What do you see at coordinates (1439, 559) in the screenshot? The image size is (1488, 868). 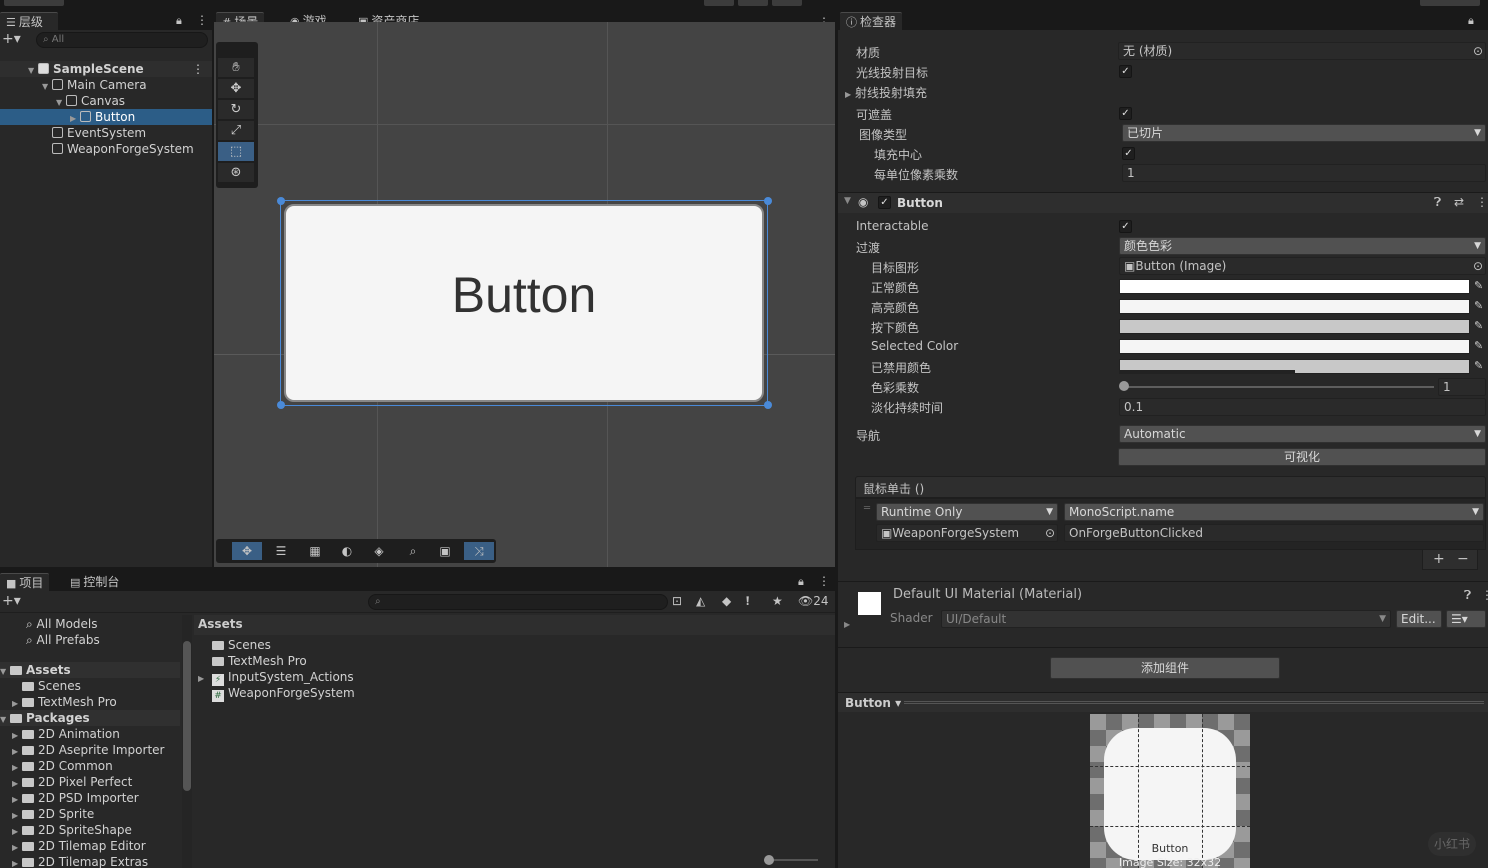 I see `add-event-icon: +` at bounding box center [1439, 559].